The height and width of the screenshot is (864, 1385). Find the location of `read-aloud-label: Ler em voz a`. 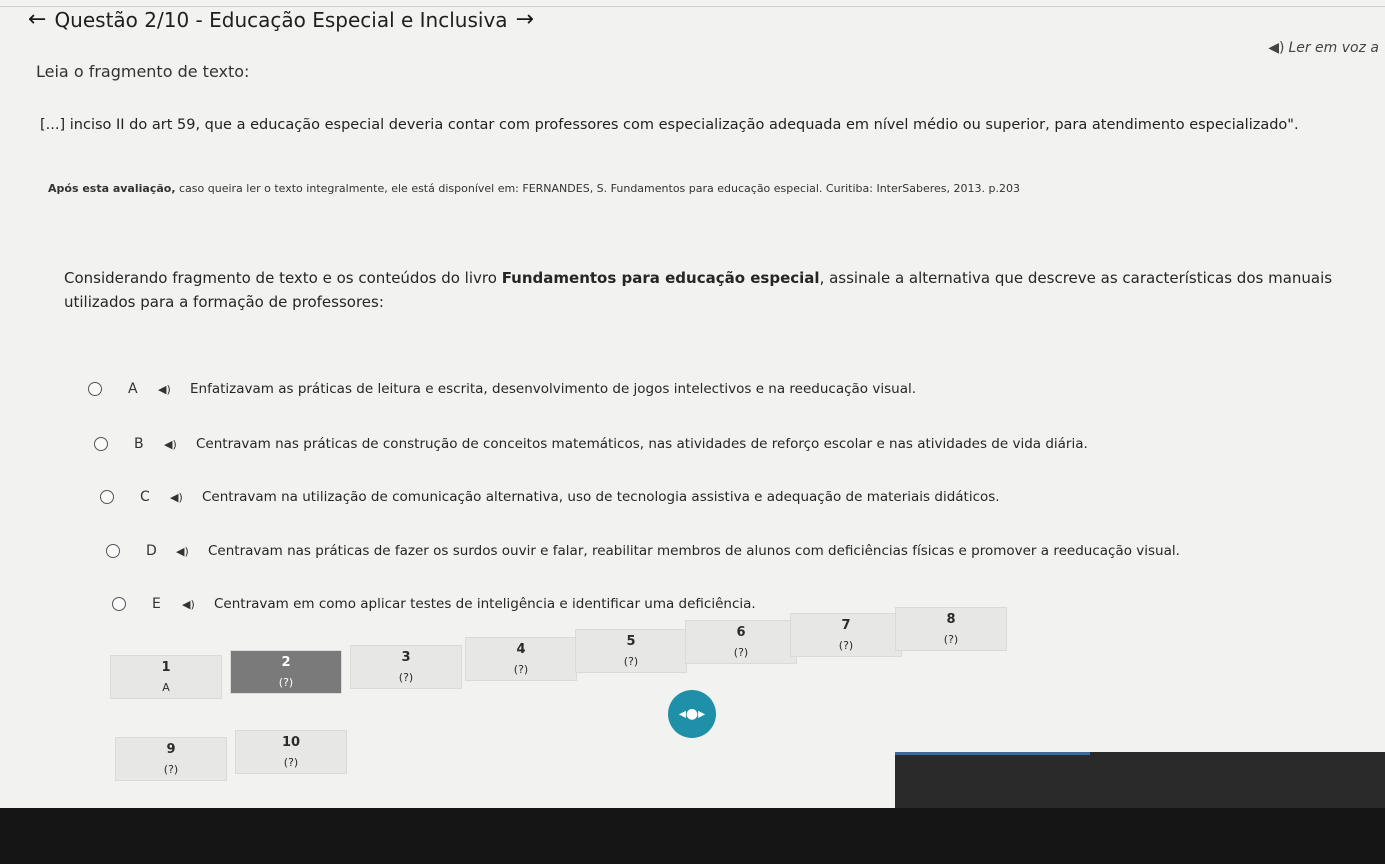

read-aloud-label: Ler em voz a is located at coordinates (1333, 48).